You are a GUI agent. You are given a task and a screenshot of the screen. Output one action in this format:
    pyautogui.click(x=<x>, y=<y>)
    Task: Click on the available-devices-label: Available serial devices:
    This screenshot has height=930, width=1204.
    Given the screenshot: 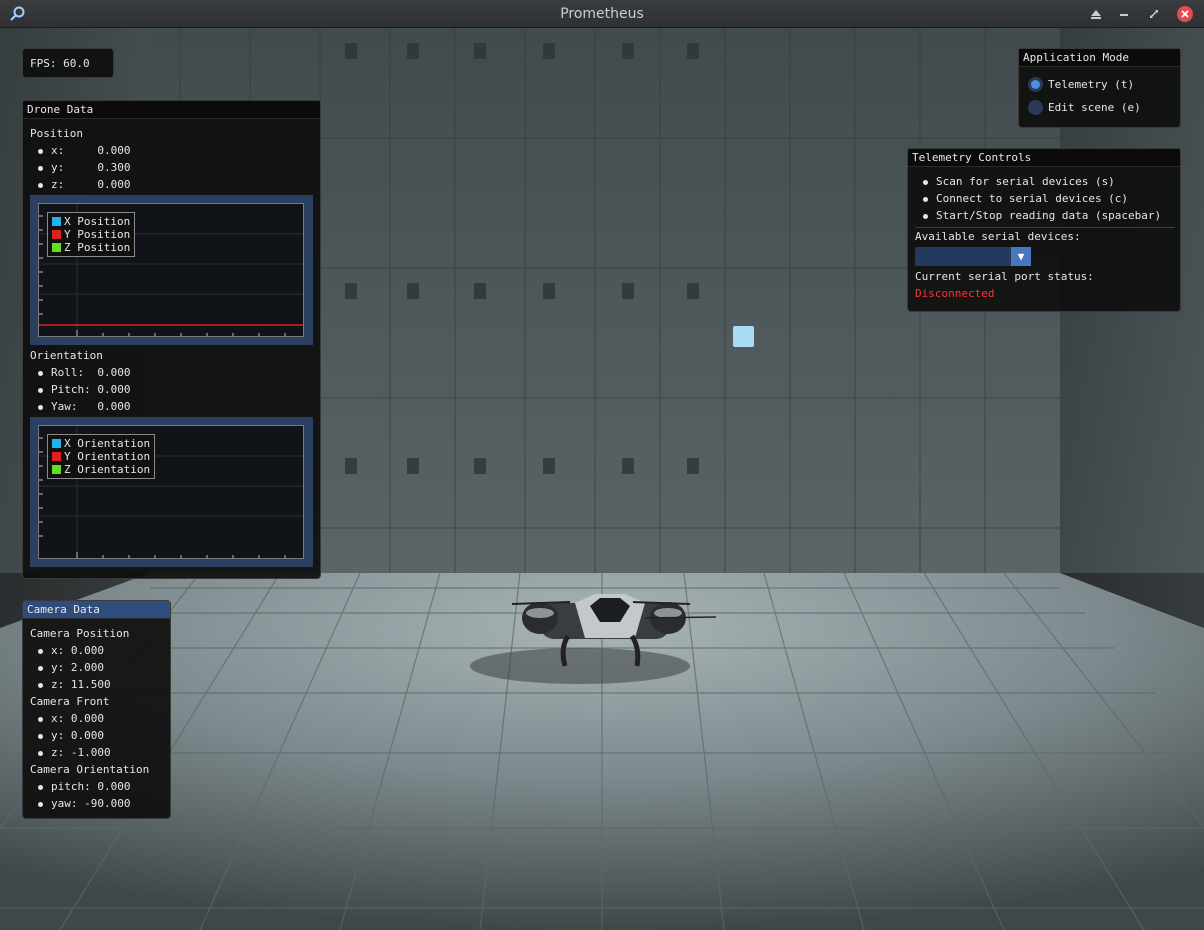 What is the action you would take?
    pyautogui.click(x=998, y=236)
    